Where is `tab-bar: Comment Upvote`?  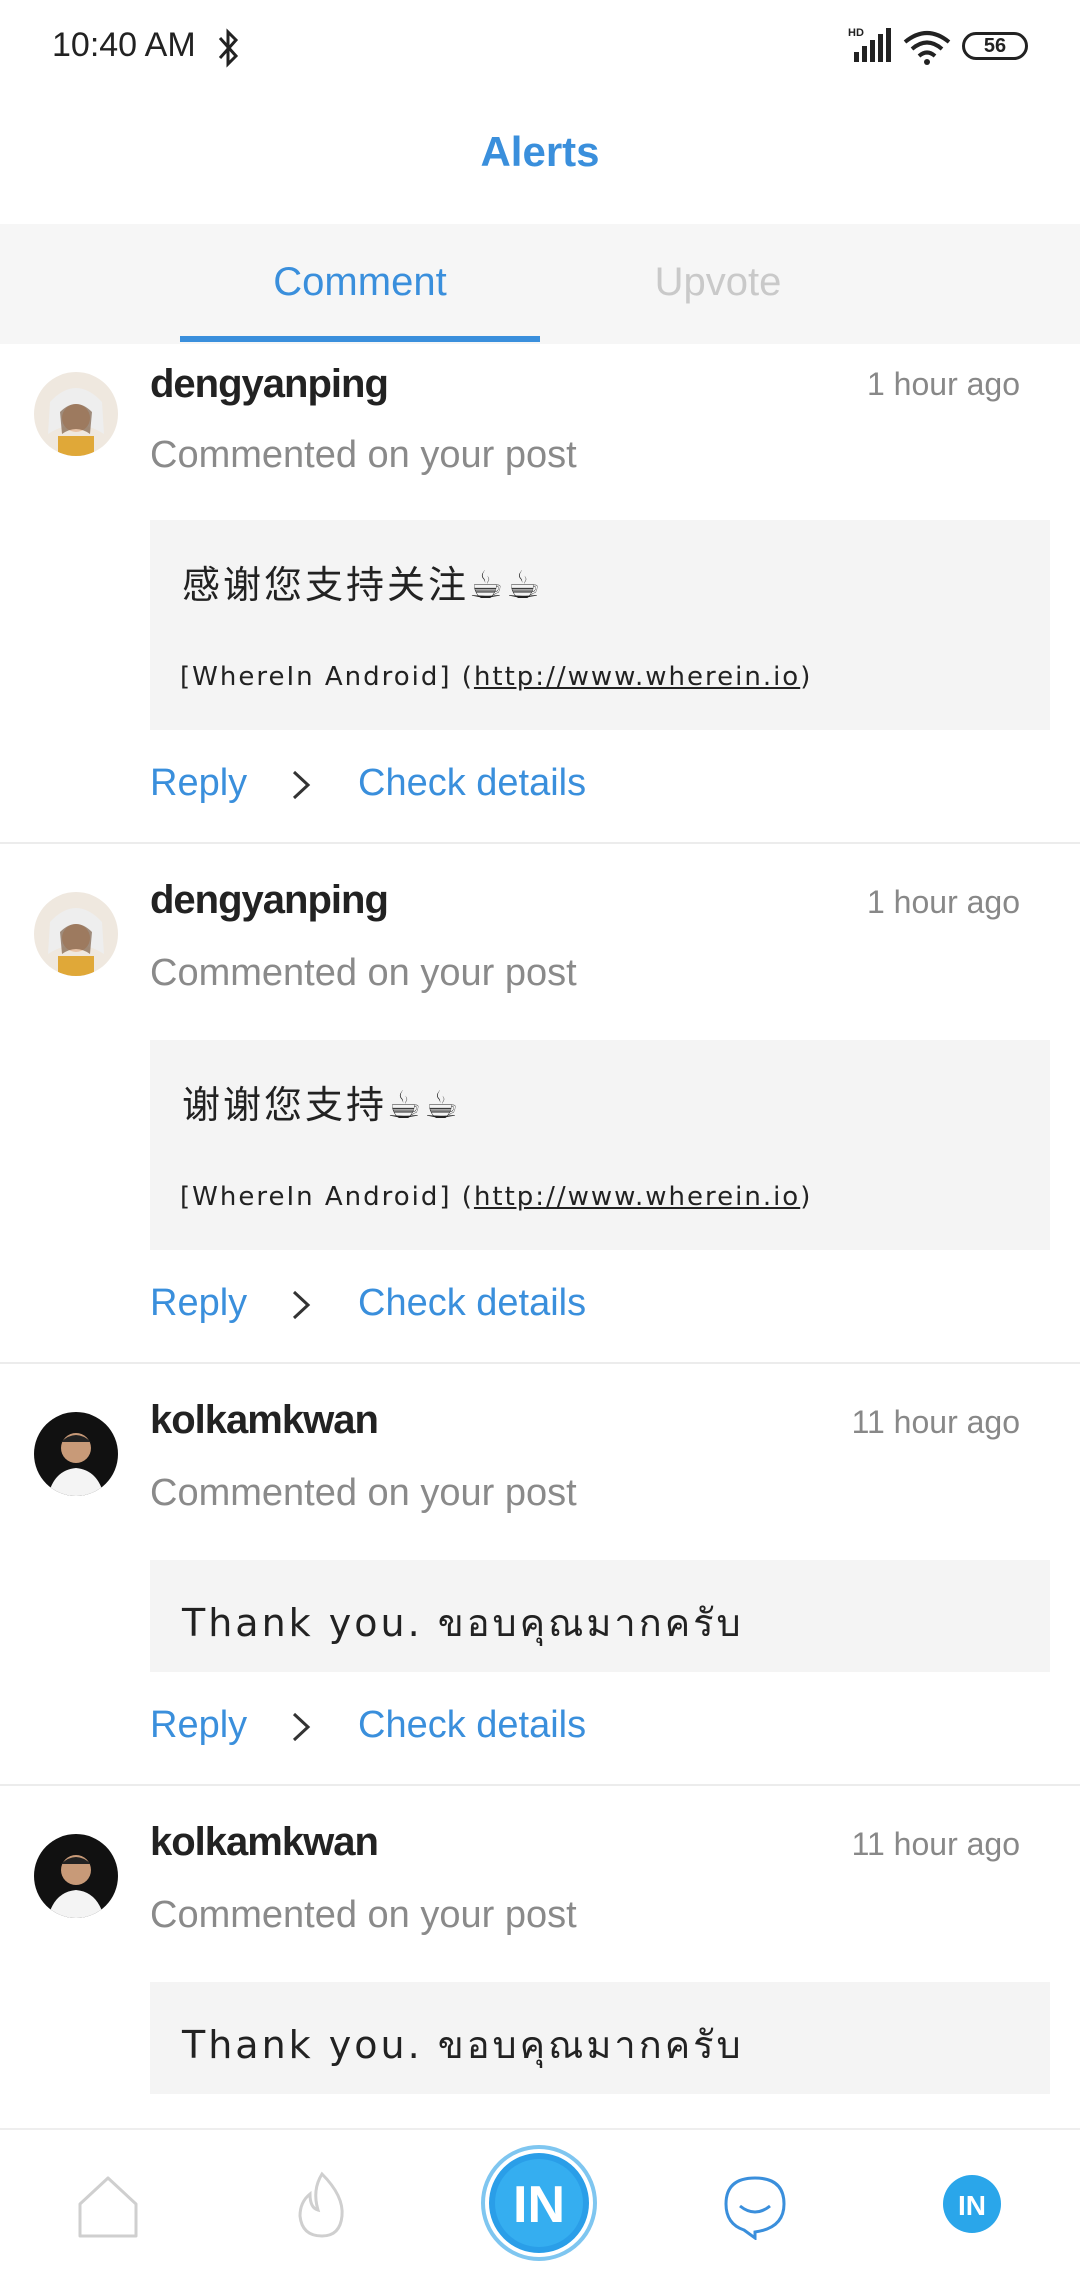
tab-bar: Comment Upvote is located at coordinates (540, 284).